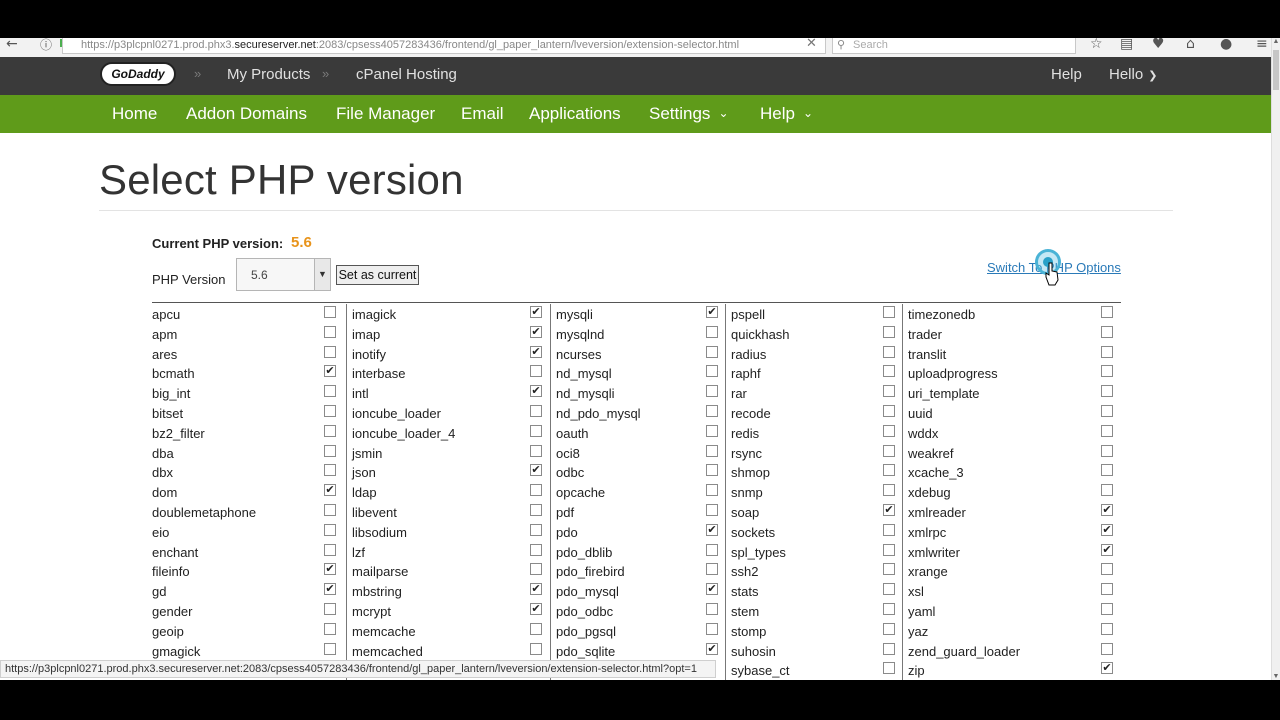 Image resolution: width=1280 pixels, height=720 pixels. What do you see at coordinates (1107, 391) in the screenshot?
I see `extension-checkbox-uri_template` at bounding box center [1107, 391].